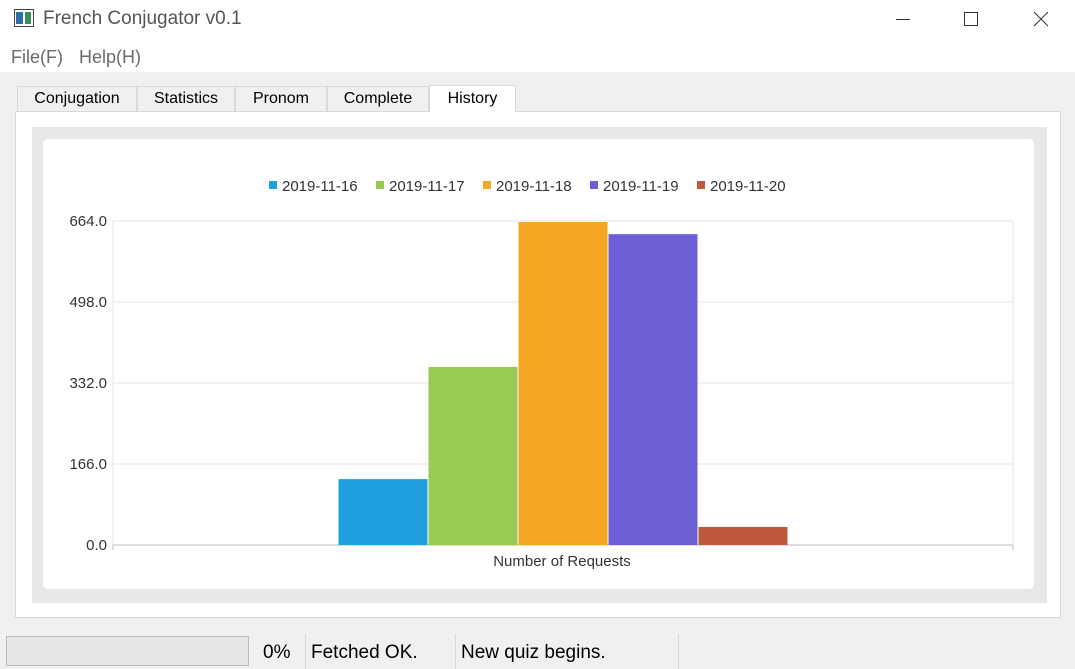 Image resolution: width=1075 pixels, height=669 pixels. What do you see at coordinates (320, 186) in the screenshot?
I see `legend-label: 2019-11-16` at bounding box center [320, 186].